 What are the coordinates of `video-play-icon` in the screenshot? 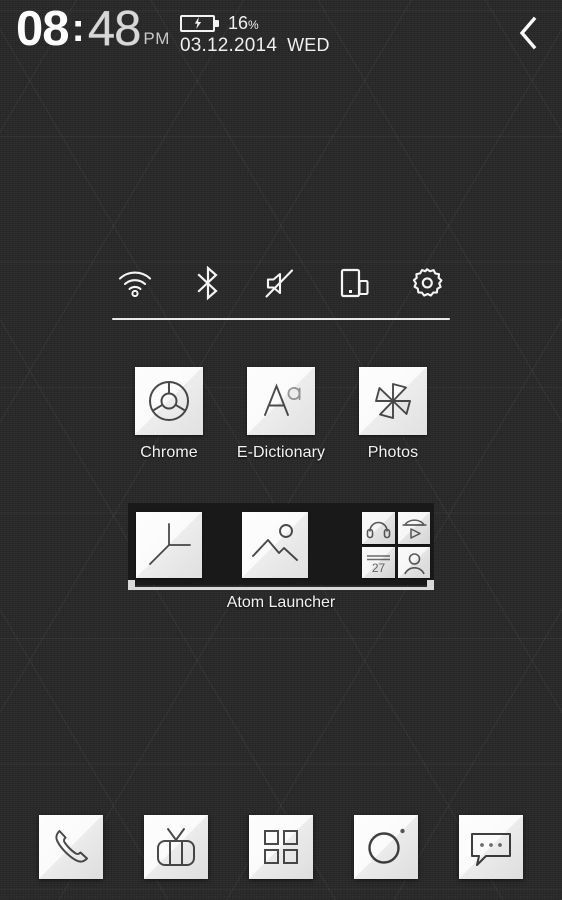 It's located at (413, 528).